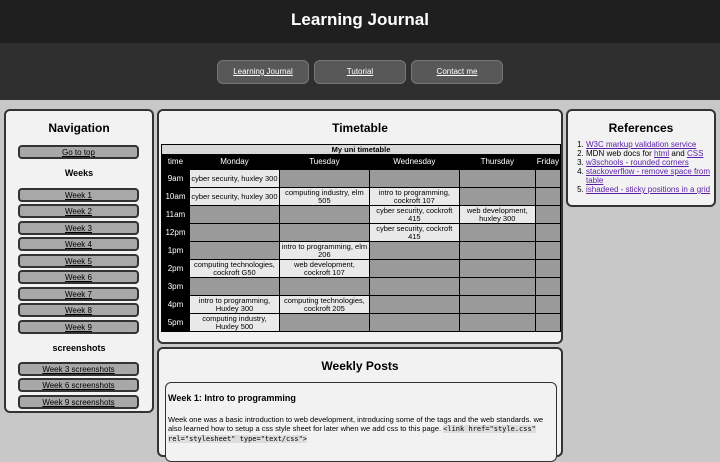 Image resolution: width=720 pixels, height=462 pixels. What do you see at coordinates (641, 128) in the screenshot?
I see `references-title: References` at bounding box center [641, 128].